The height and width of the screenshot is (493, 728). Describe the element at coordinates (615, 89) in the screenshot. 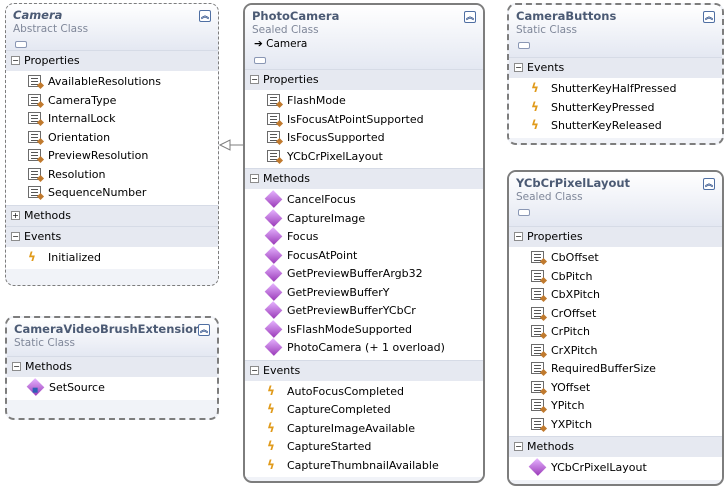

I see `list-item: ϟ ShutterKeyHalfPressed` at that location.